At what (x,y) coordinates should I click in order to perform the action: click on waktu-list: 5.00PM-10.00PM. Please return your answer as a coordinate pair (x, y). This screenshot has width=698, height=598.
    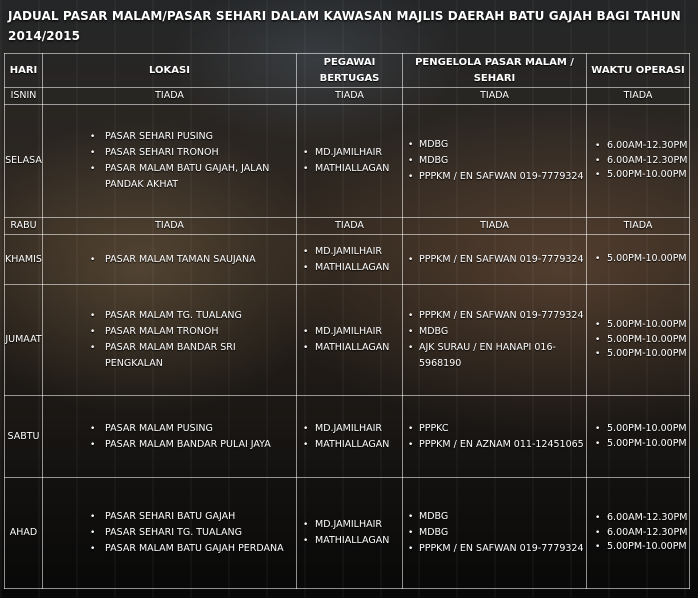
    Looking at the image, I should click on (638, 259).